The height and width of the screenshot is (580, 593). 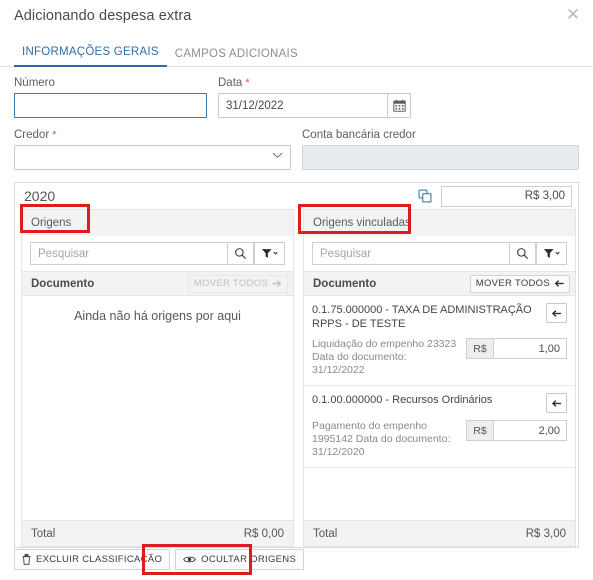 I want to click on tab-label: CAMPOS ADICIONAIS, so click(x=236, y=54).